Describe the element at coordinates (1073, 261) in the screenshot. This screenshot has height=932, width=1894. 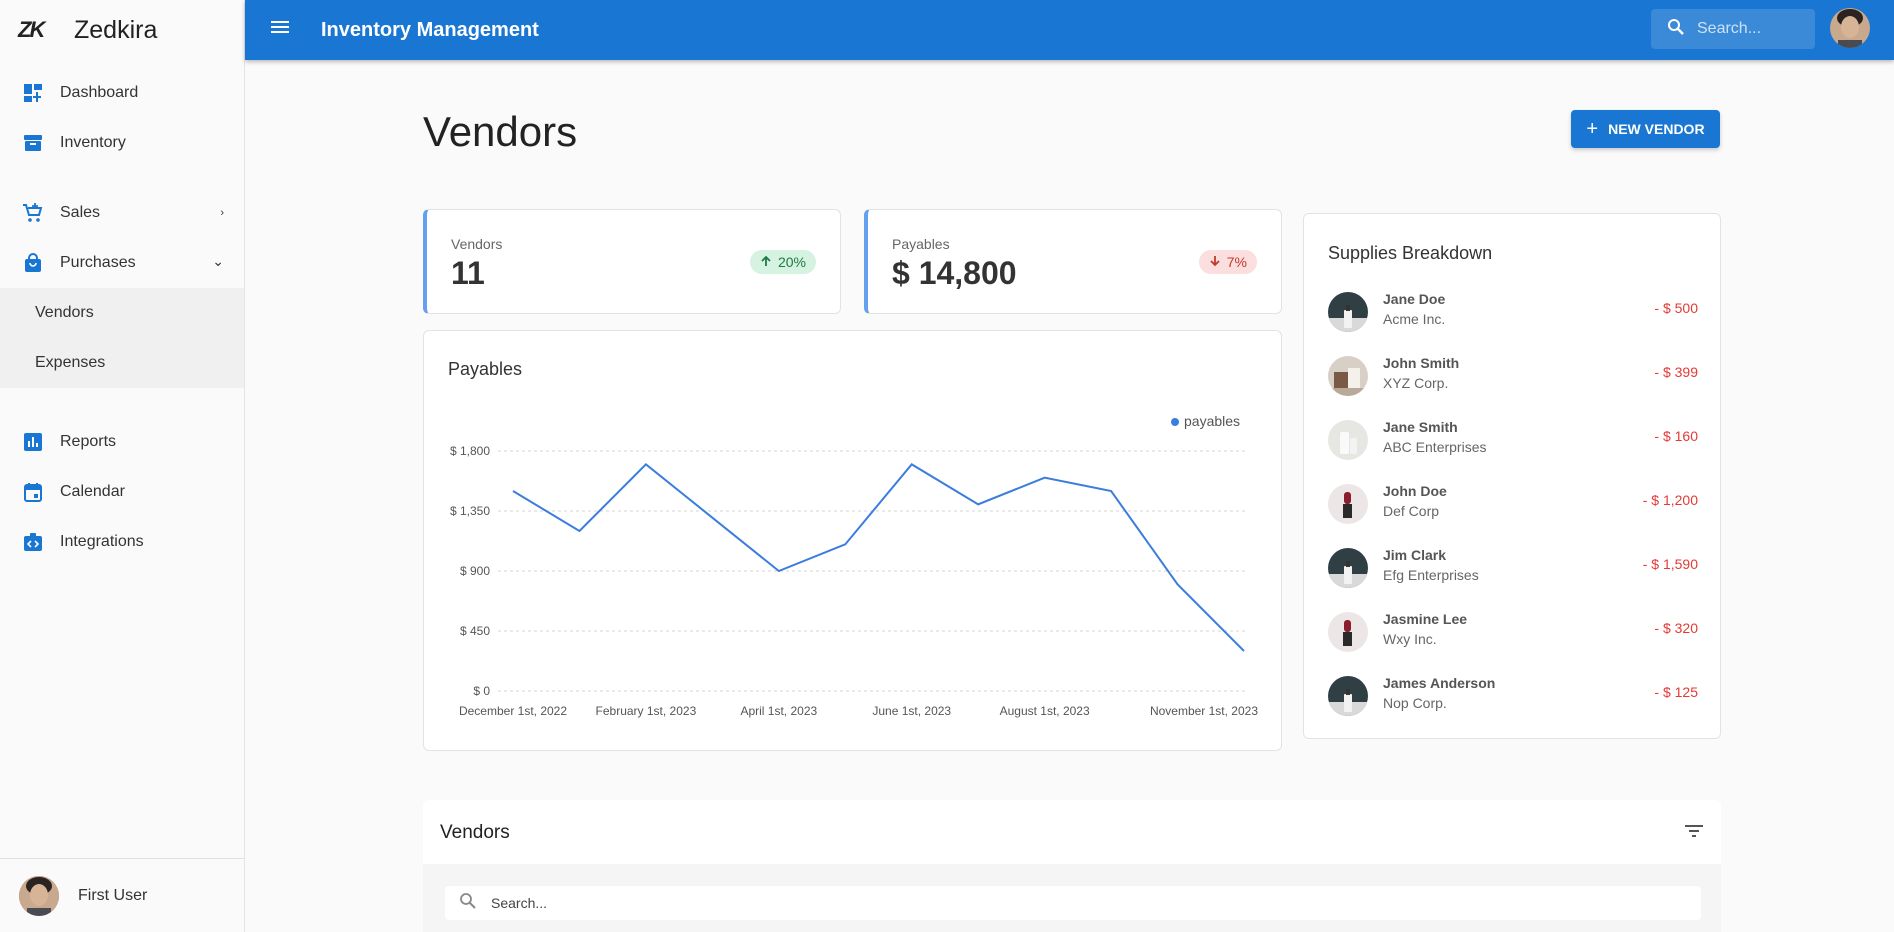
I see `stat-card-payables: Payables $ 14,800 7%` at that location.